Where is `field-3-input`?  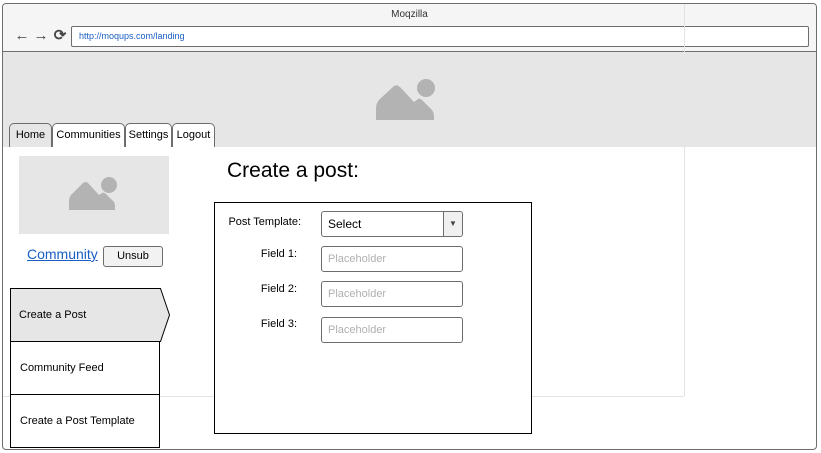
field-3-input is located at coordinates (392, 330).